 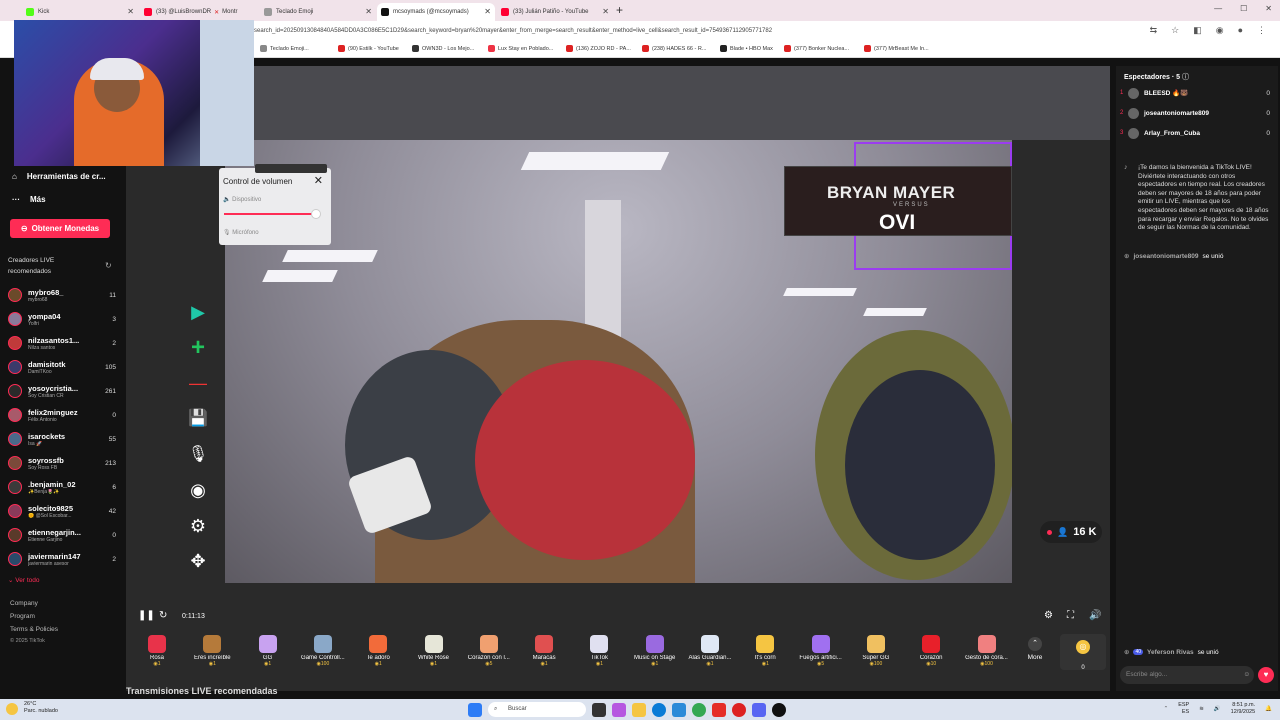 What do you see at coordinates (679, 709) in the screenshot?
I see `mail-icon` at bounding box center [679, 709].